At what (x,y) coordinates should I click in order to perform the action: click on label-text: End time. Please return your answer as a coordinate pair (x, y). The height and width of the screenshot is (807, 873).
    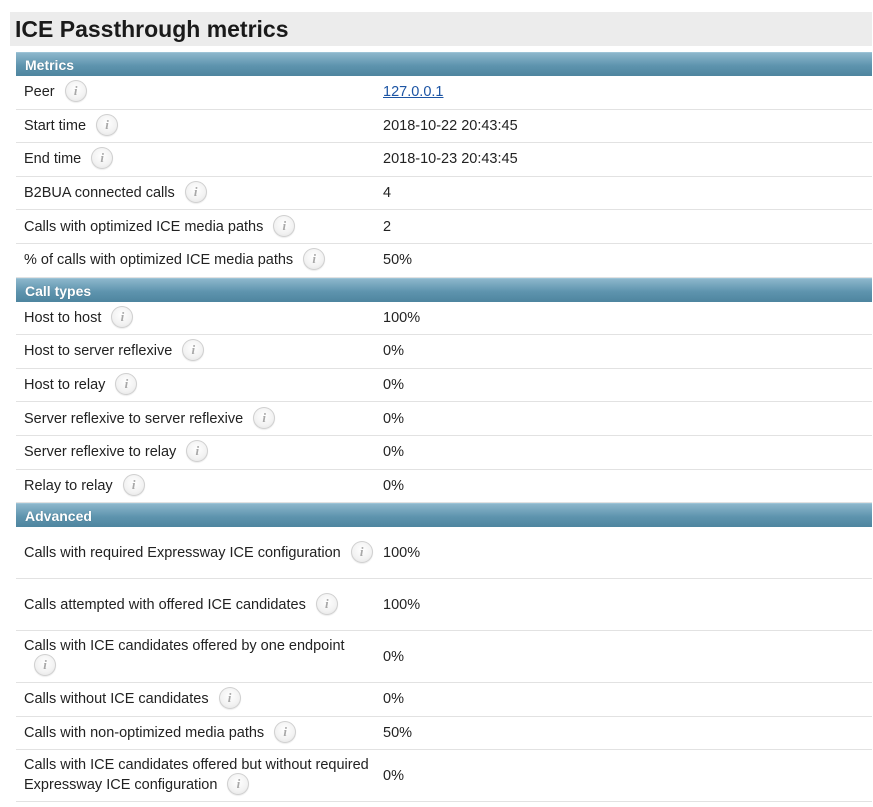
    Looking at the image, I should click on (53, 159).